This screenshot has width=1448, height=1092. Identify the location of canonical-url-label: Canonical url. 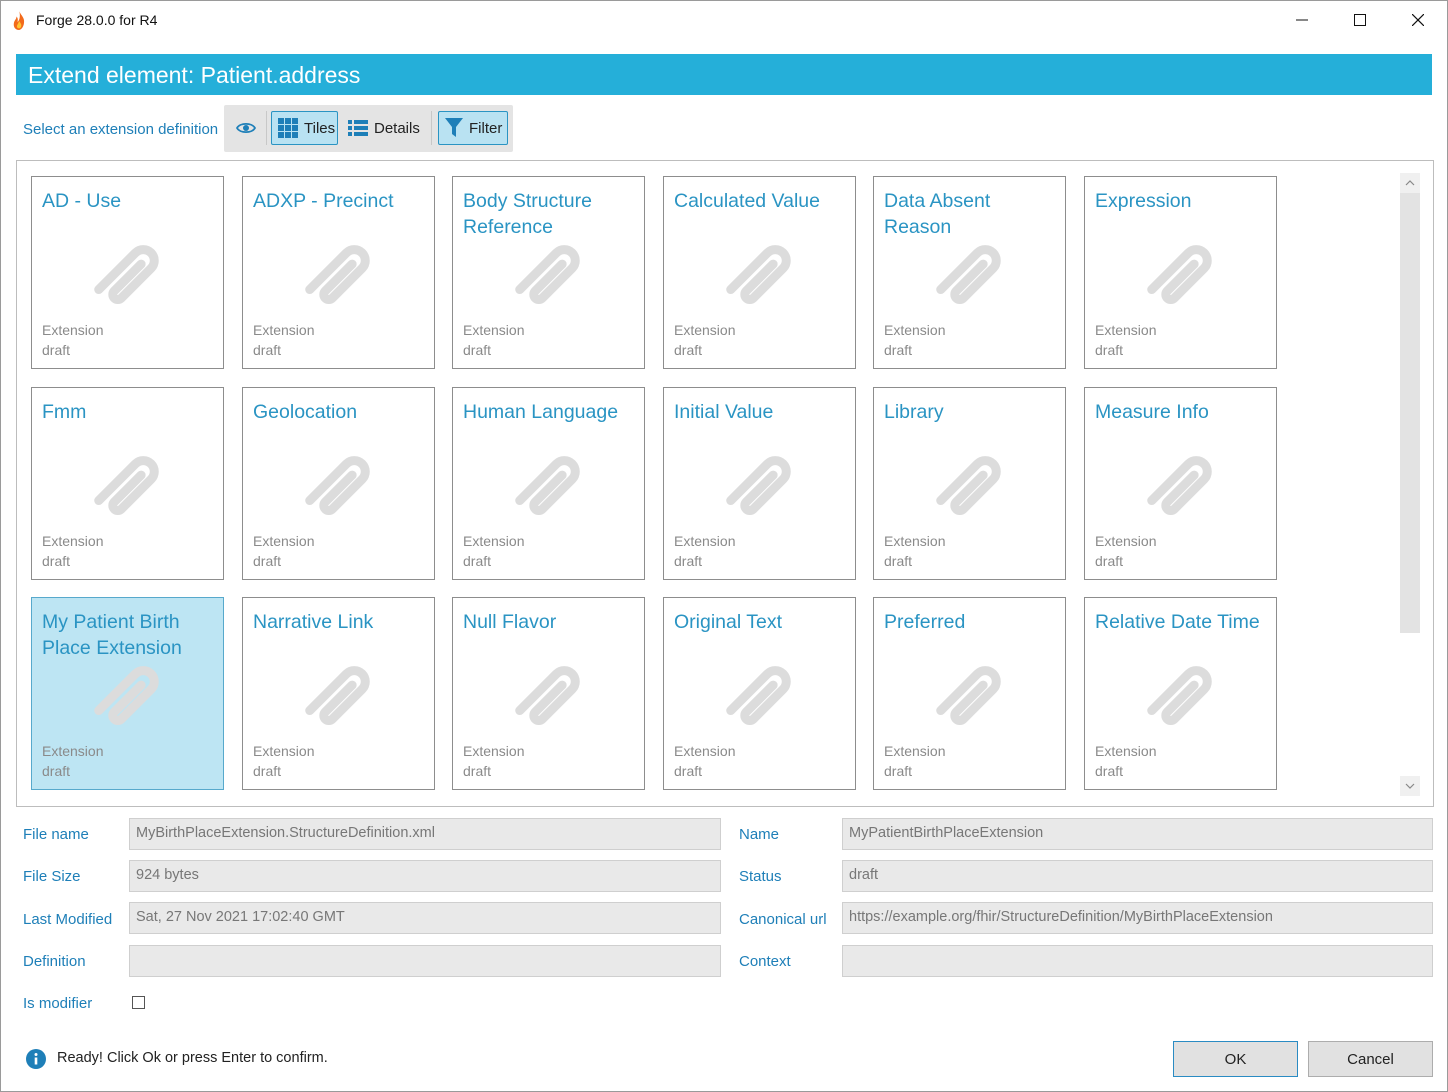
(783, 919).